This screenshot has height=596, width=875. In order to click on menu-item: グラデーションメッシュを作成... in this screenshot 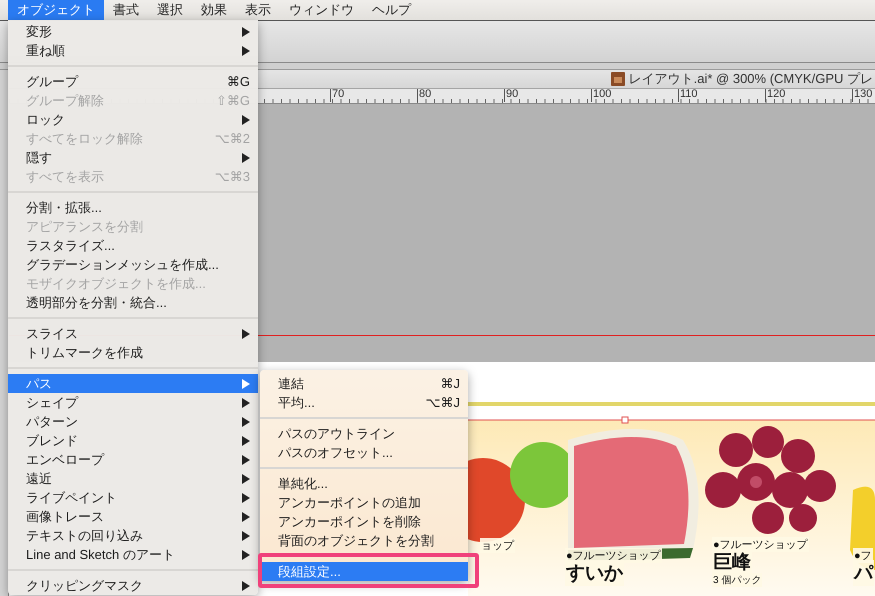, I will do `click(133, 264)`.